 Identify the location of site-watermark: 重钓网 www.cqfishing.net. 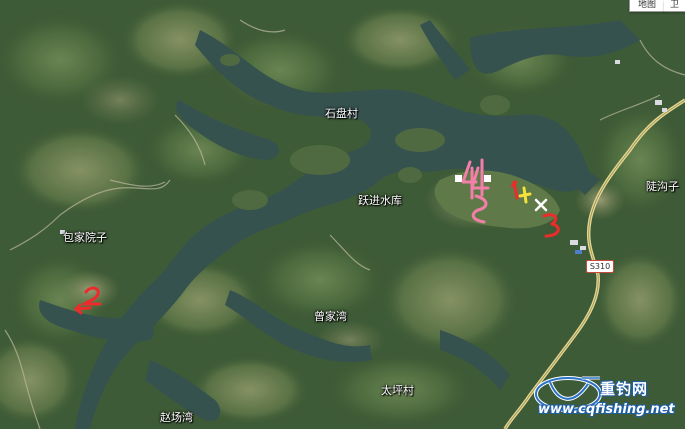
(606, 400).